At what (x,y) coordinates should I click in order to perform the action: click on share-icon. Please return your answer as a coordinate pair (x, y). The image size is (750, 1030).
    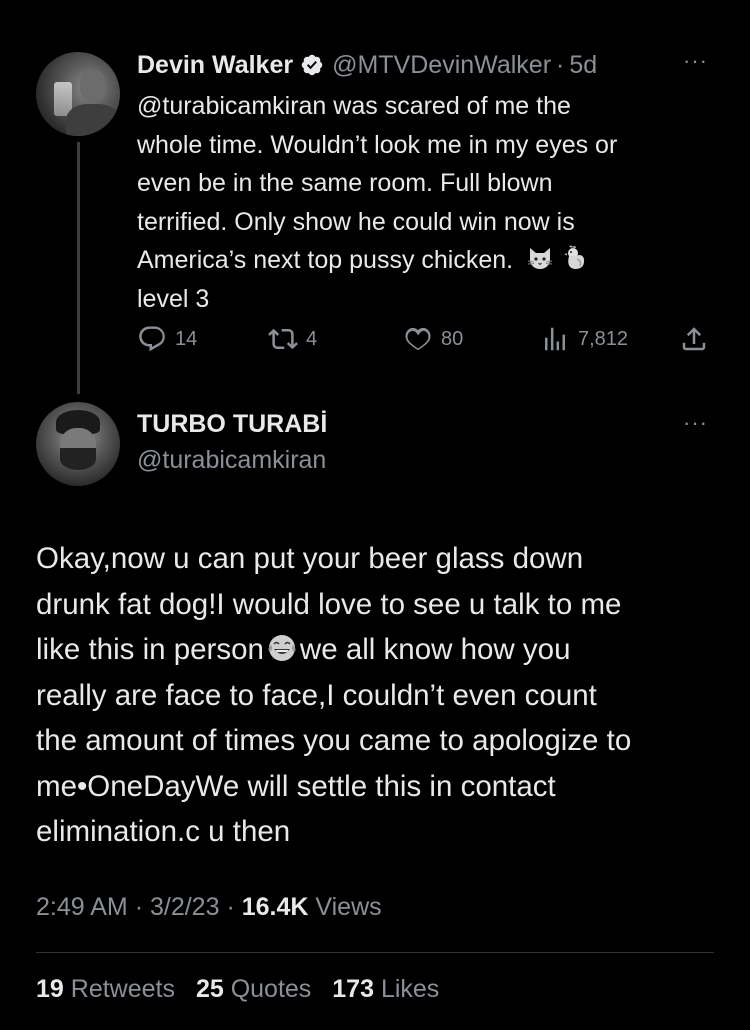
    Looking at the image, I should click on (694, 339).